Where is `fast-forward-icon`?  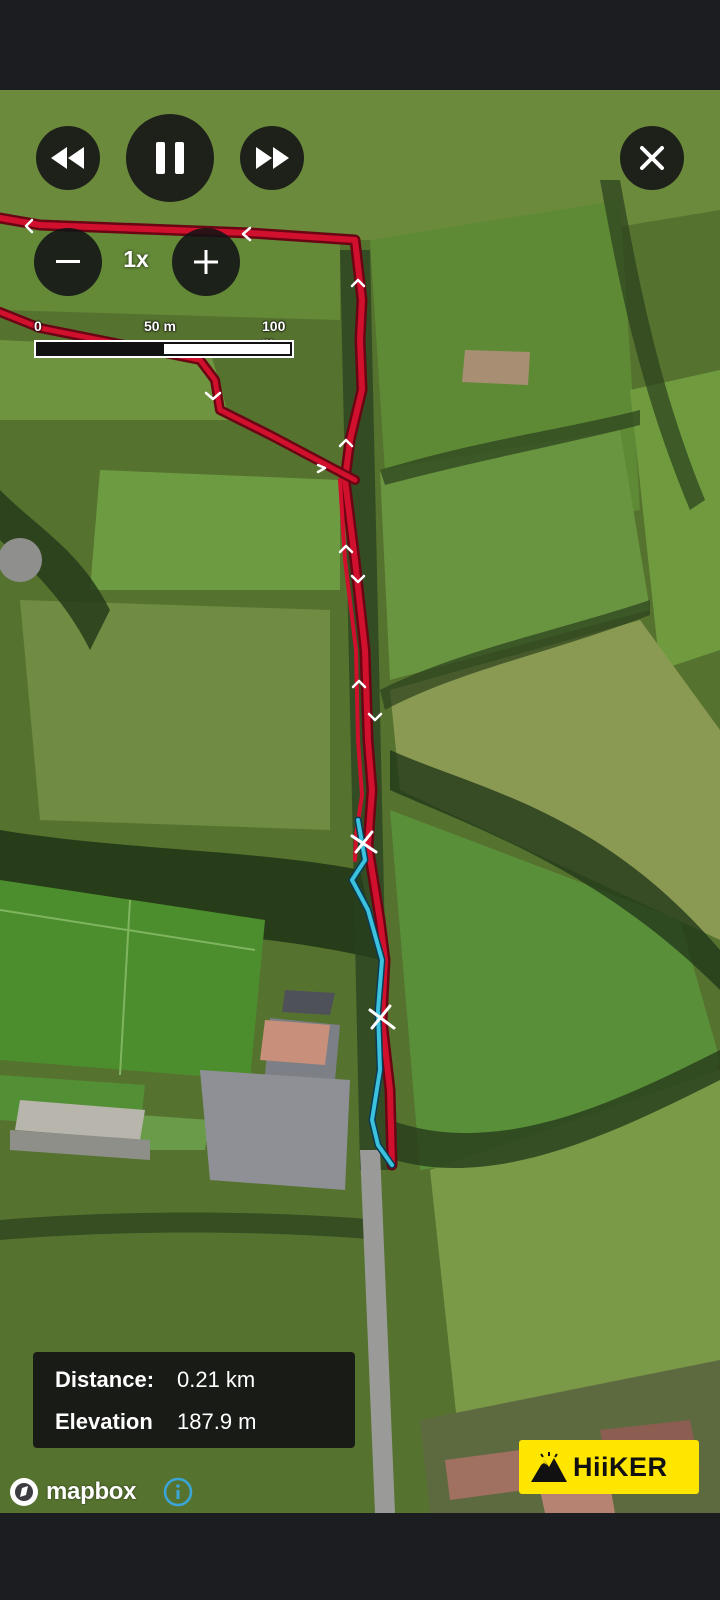
fast-forward-icon is located at coordinates (272, 158).